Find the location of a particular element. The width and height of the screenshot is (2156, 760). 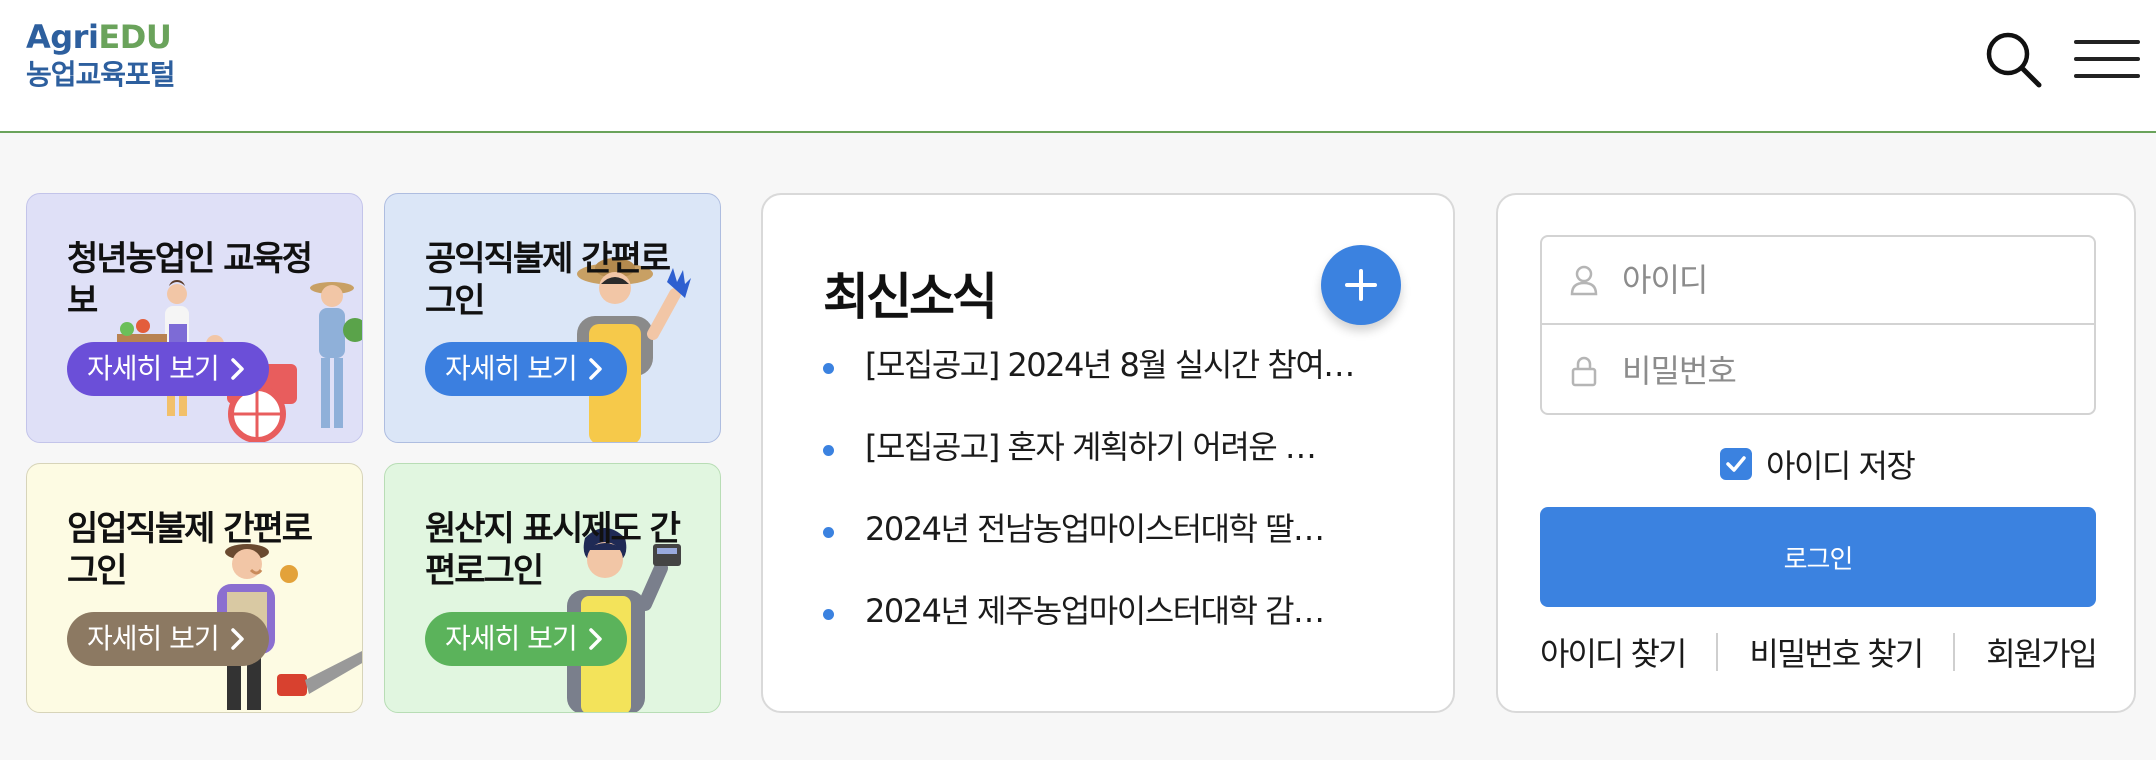

plus-icon is located at coordinates (1361, 285).